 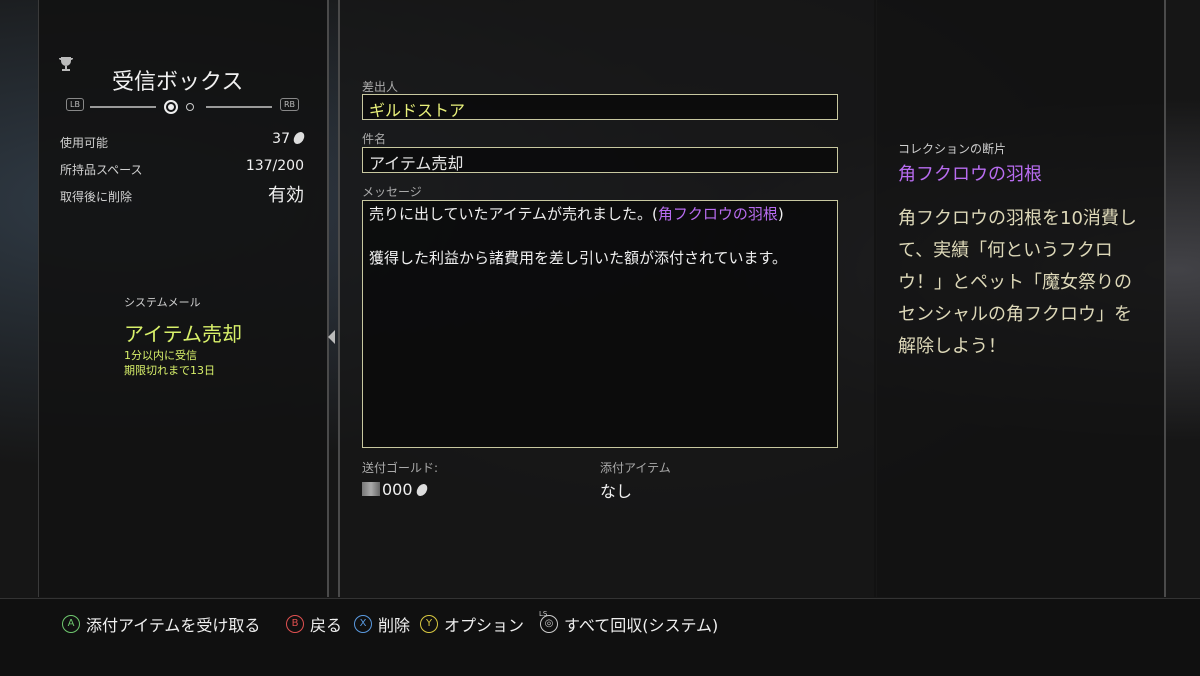 I want to click on message-text-line2: 獲得した利益から諸費用を差し引いた額が添付されています。, so click(x=578, y=258).